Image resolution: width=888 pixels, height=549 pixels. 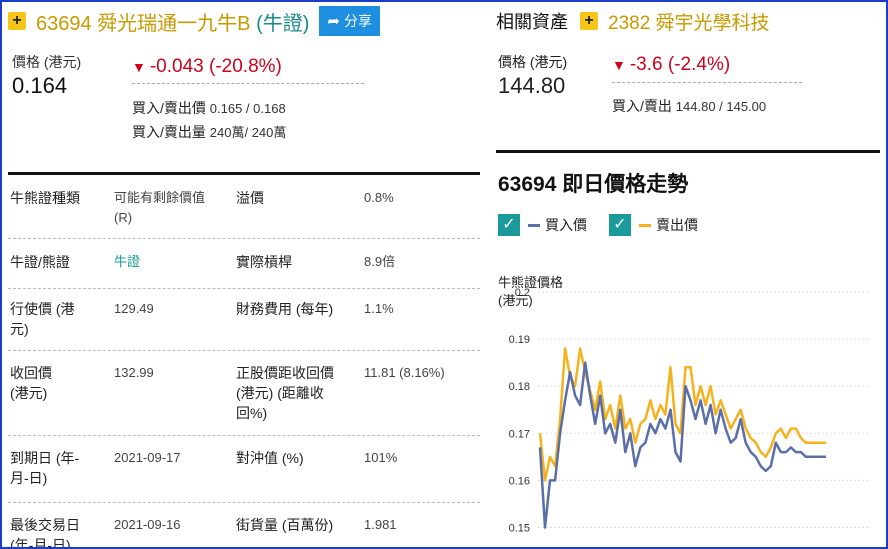 What do you see at coordinates (532, 85) in the screenshot?
I see `related-price-value: 144.80` at bounding box center [532, 85].